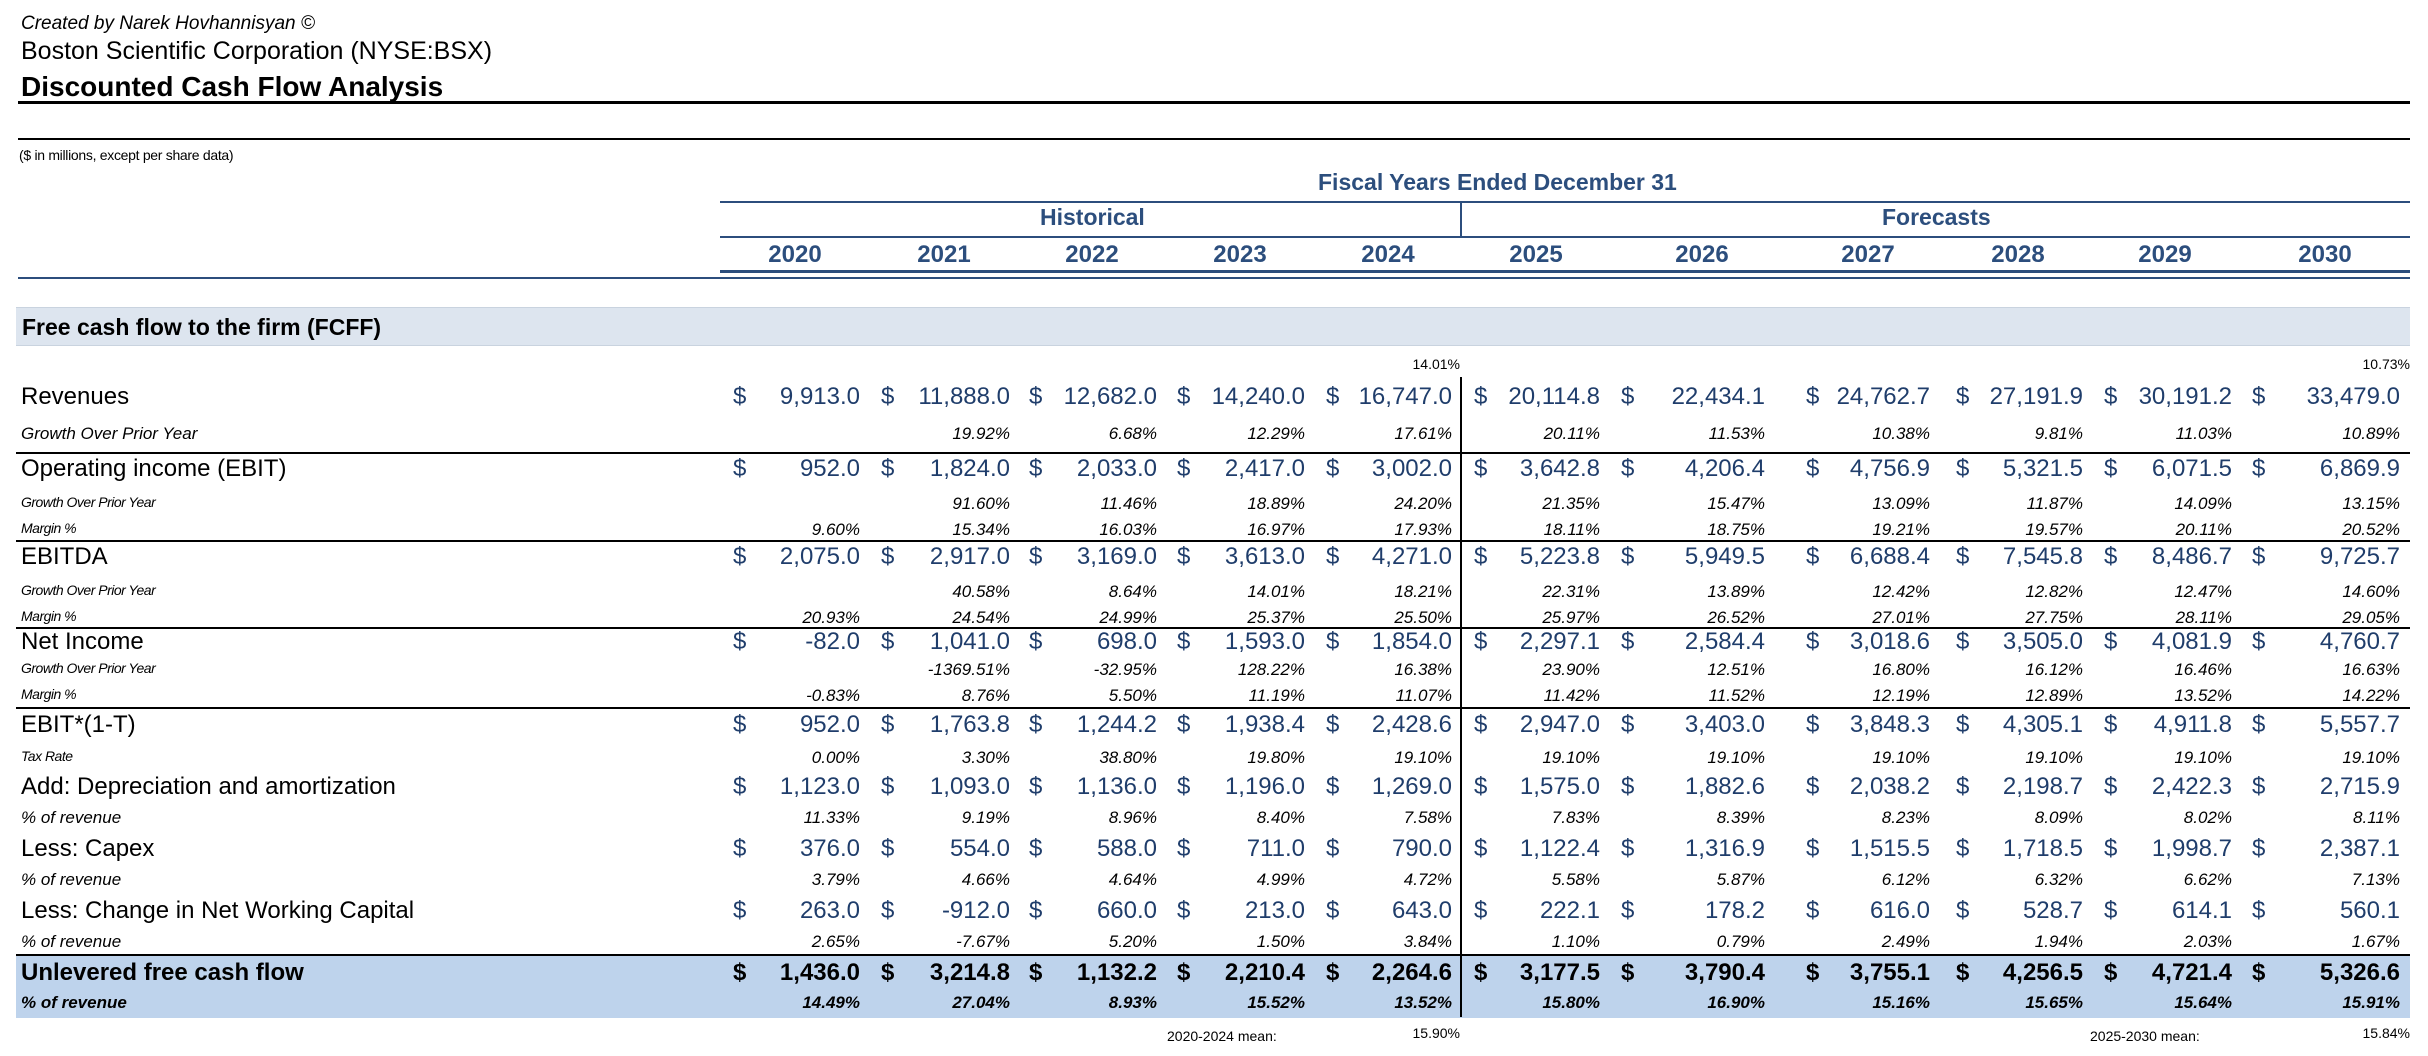 This screenshot has width=2428, height=1056. What do you see at coordinates (1276, 617) in the screenshot?
I see `cell-ebitda-margin: 25.37%` at bounding box center [1276, 617].